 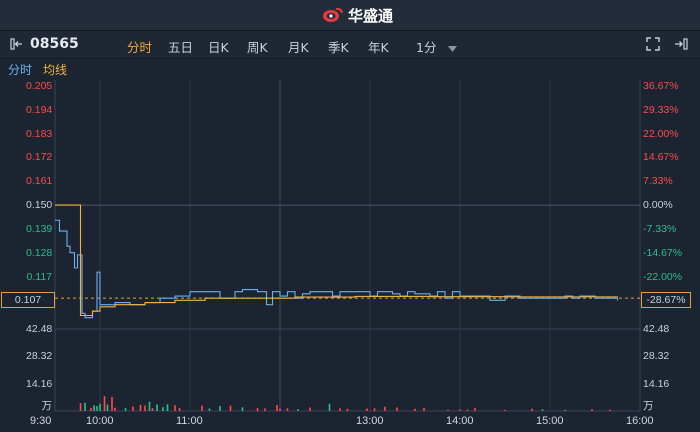 What do you see at coordinates (656, 356) in the screenshot?
I see `volume-tick-right: 28.32` at bounding box center [656, 356].